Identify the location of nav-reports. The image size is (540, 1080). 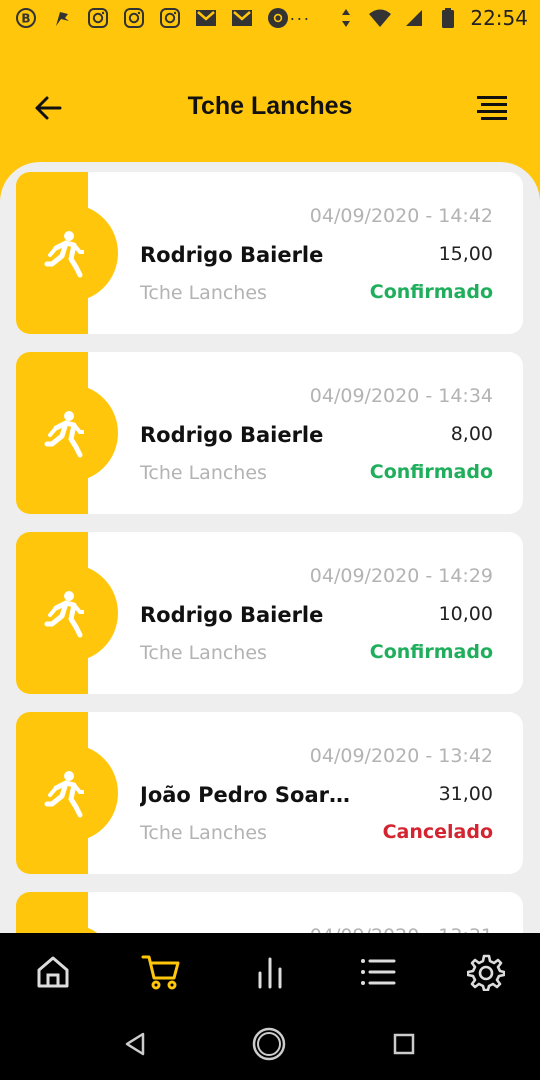
(270, 972).